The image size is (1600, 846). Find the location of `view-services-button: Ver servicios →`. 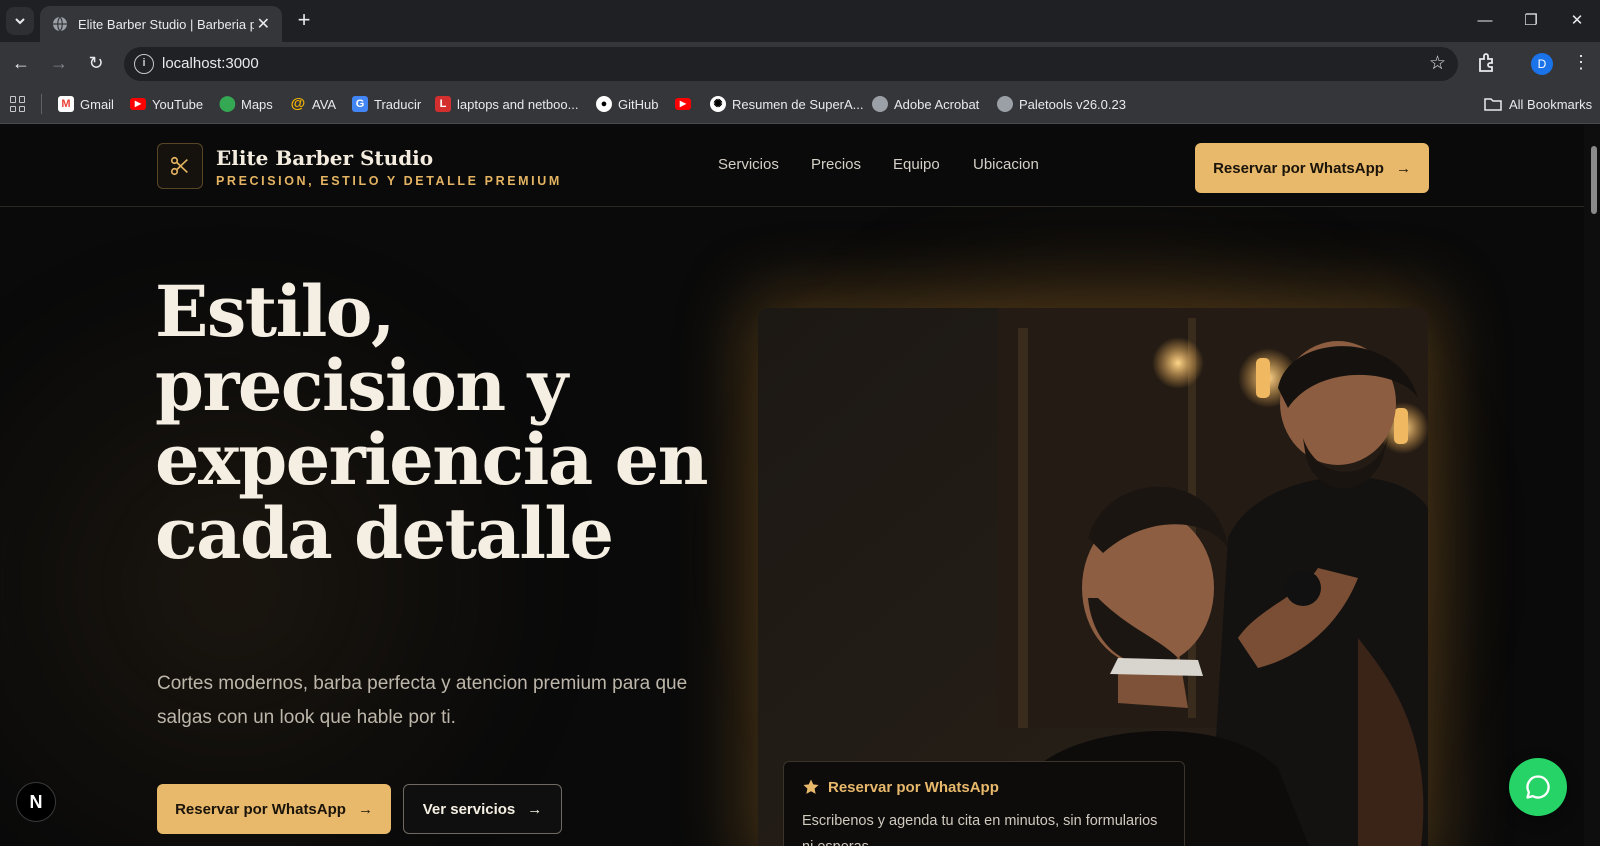

view-services-button: Ver servicios → is located at coordinates (482, 809).